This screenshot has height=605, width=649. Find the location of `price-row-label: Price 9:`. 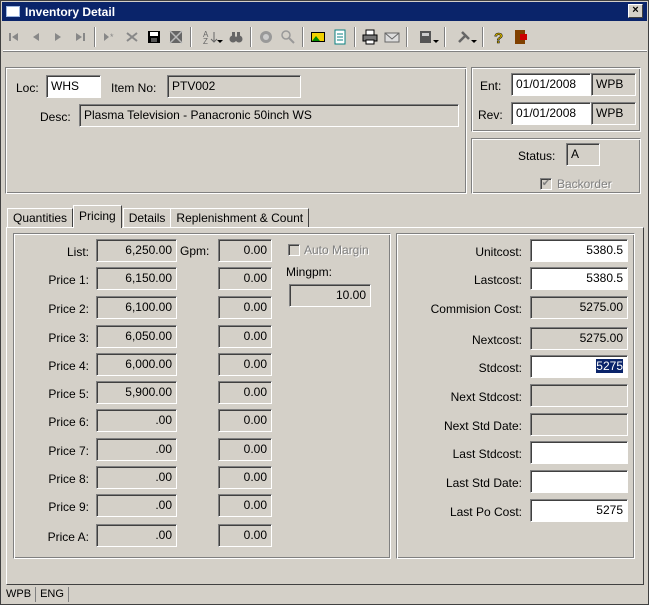

price-row-label: Price 9: is located at coordinates (68, 507).